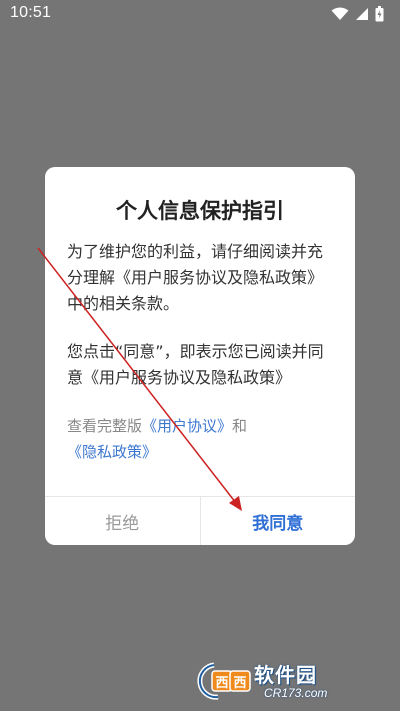 Image resolution: width=400 pixels, height=711 pixels. I want to click on watermark-title: 软件园, so click(285, 675).